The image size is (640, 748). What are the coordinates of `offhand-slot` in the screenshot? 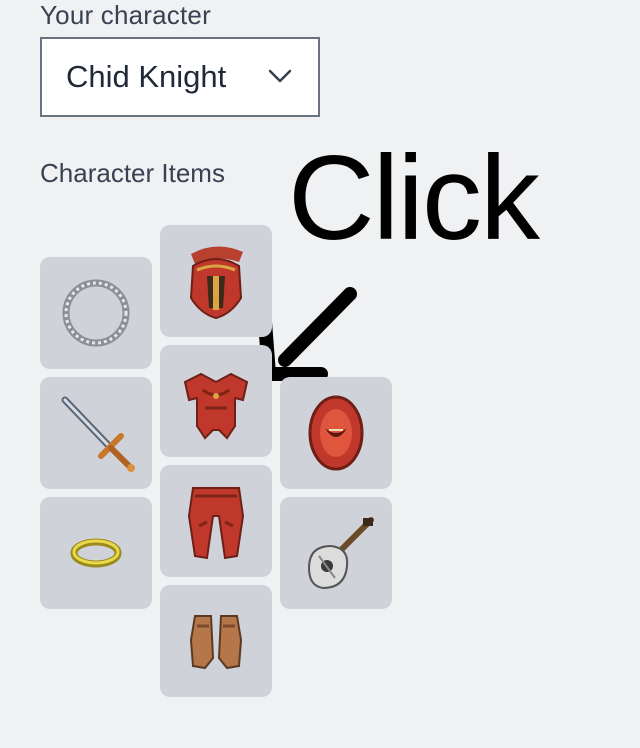 It's located at (336, 553).